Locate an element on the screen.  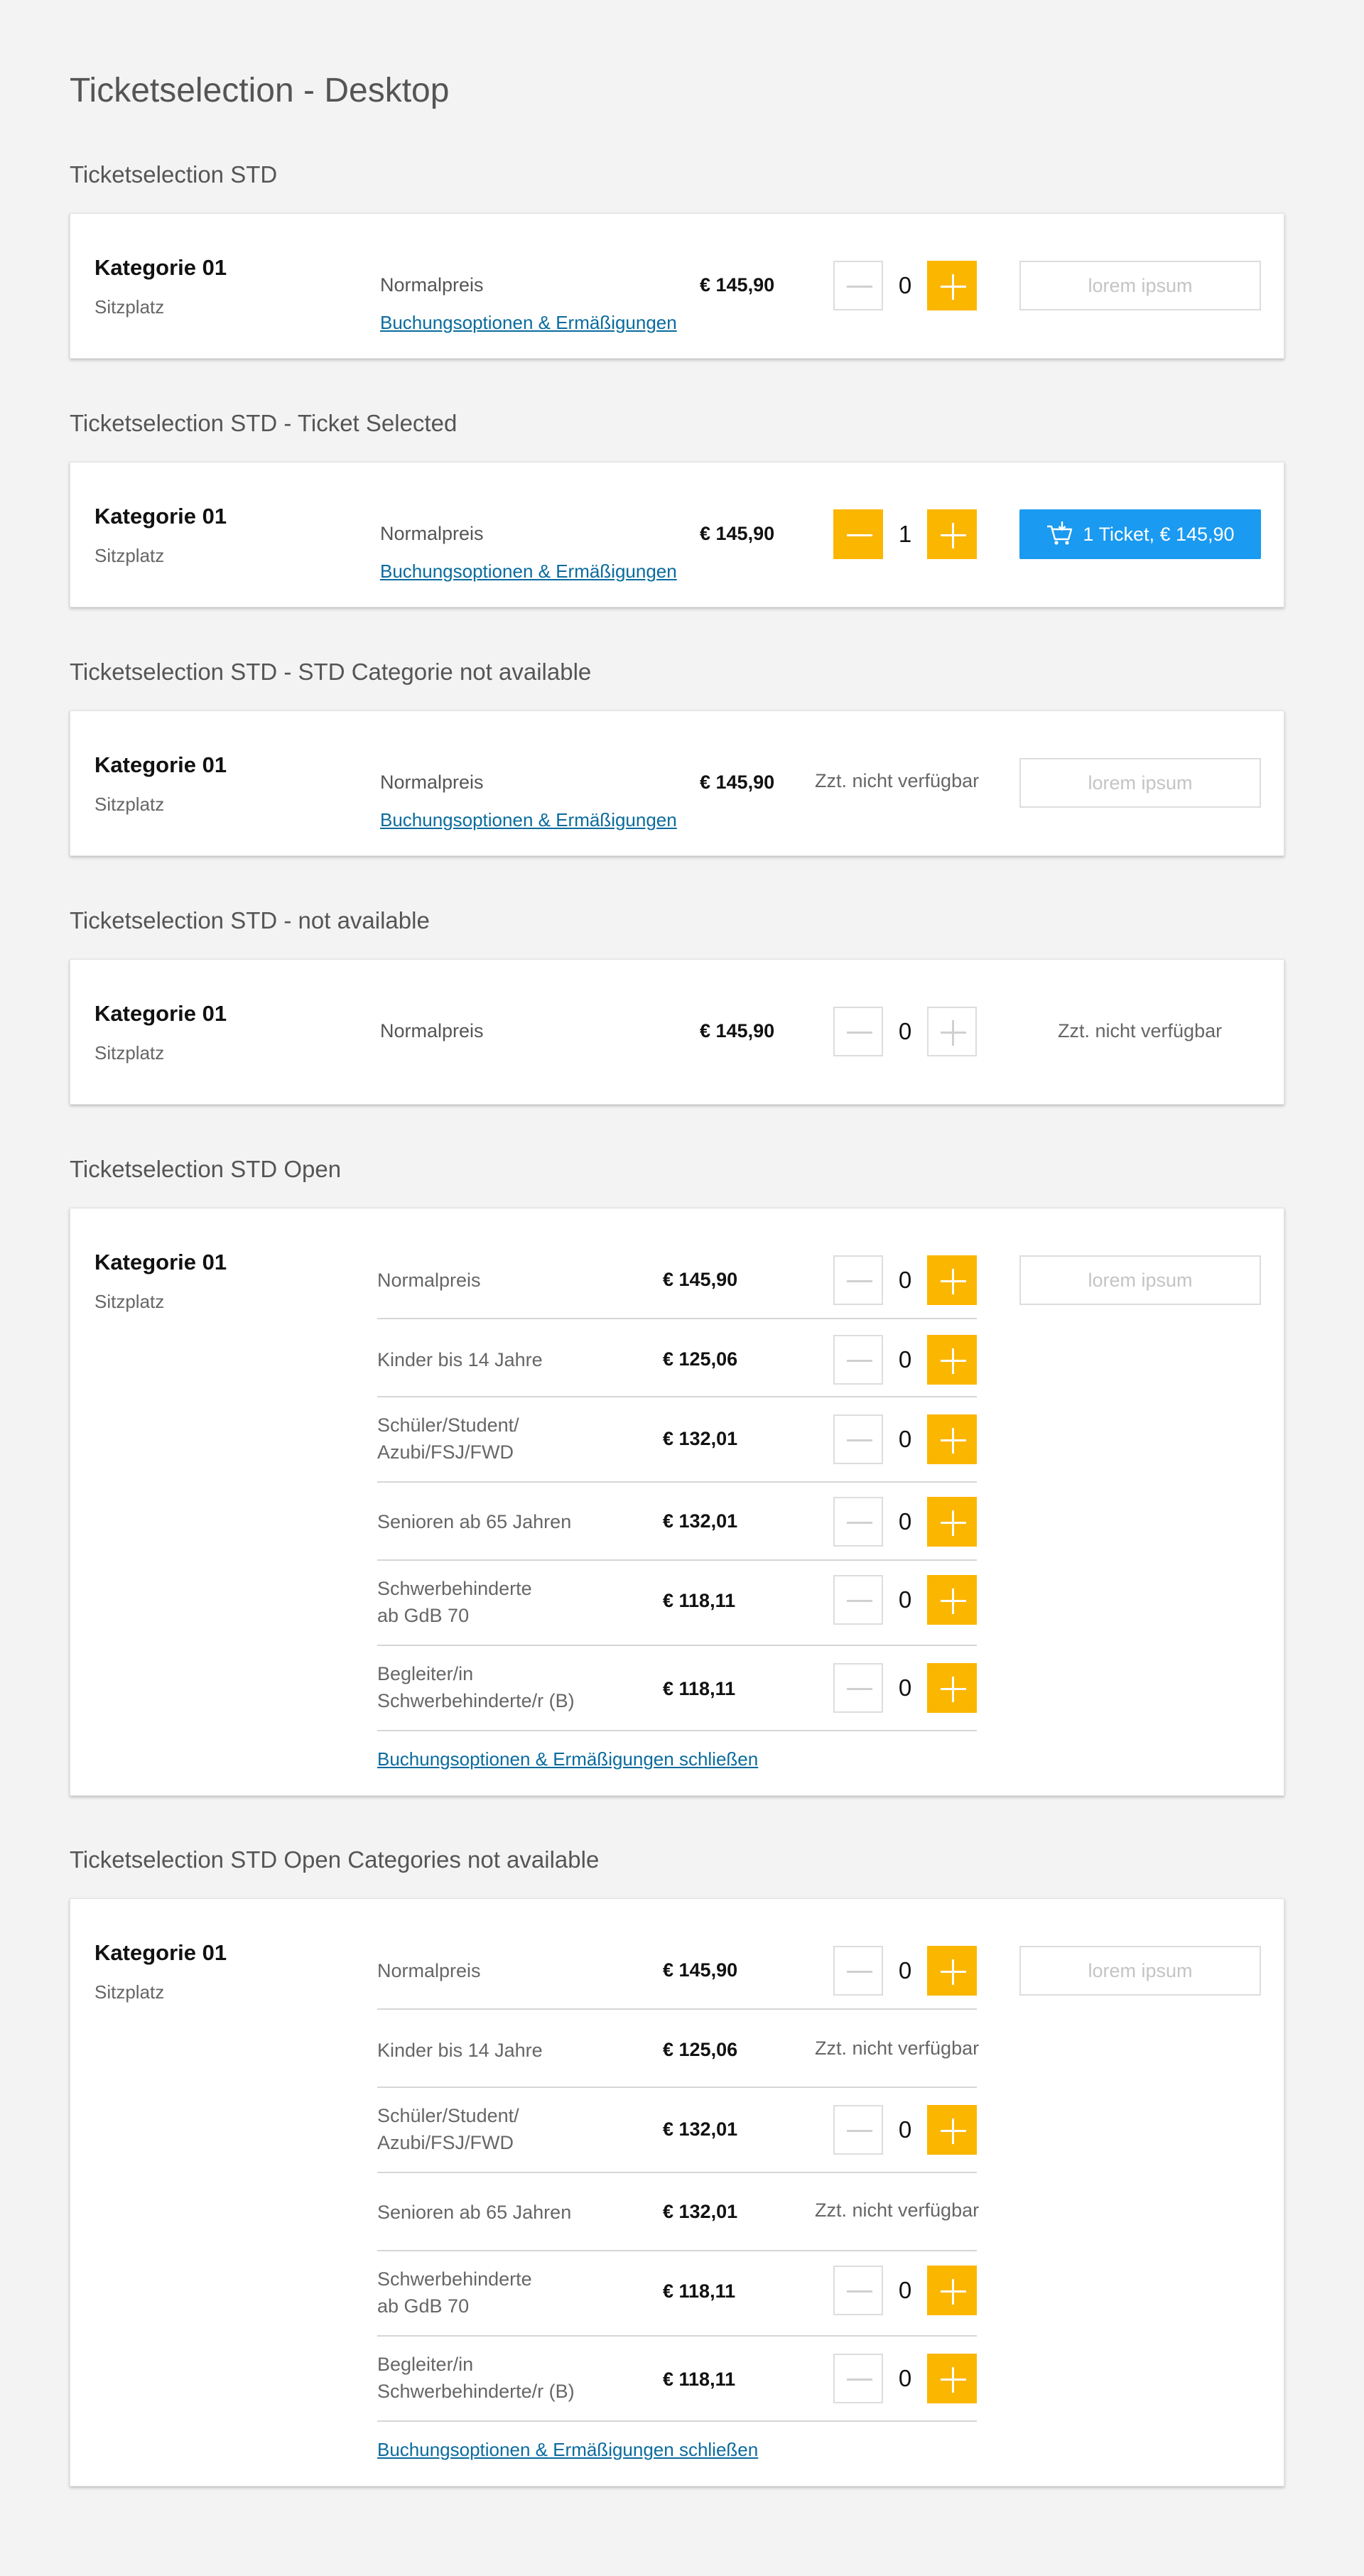
quantity-value: 1 is located at coordinates (905, 534).